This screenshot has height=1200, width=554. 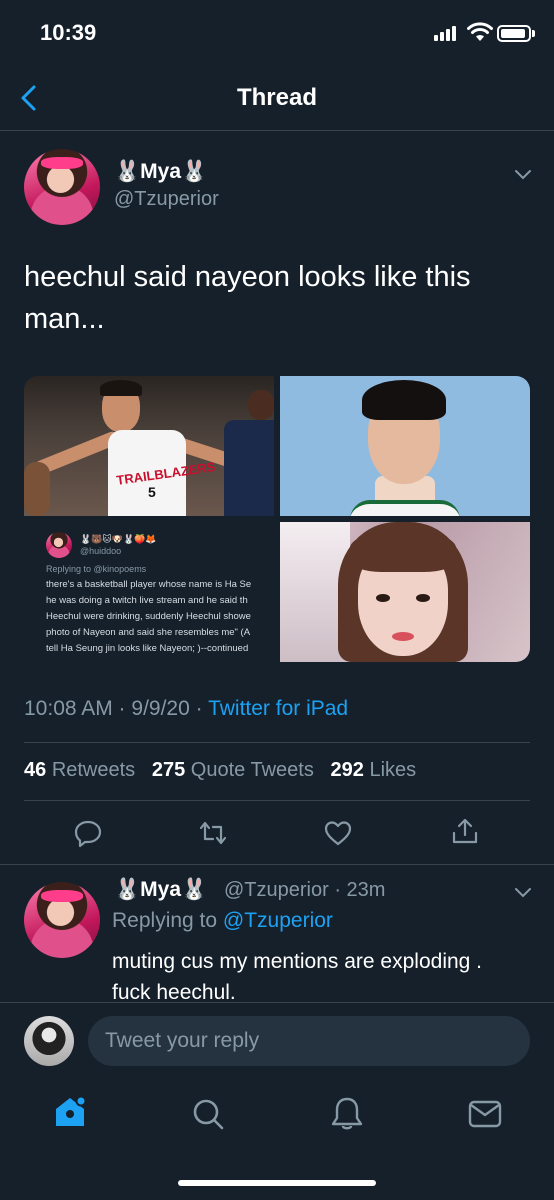 What do you see at coordinates (309, 1041) in the screenshot?
I see `reply-input` at bounding box center [309, 1041].